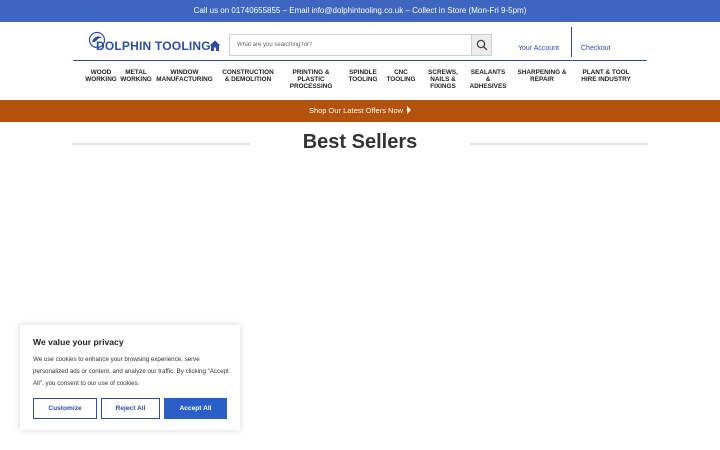 Image resolution: width=720 pixels, height=450 pixels. I want to click on search-button, so click(481, 45).